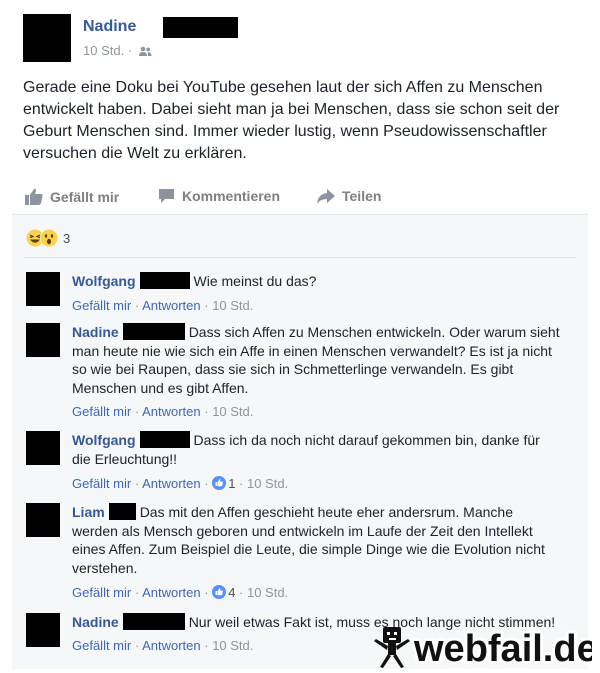 This screenshot has width=600, height=673. I want to click on friends-icon, so click(145, 52).